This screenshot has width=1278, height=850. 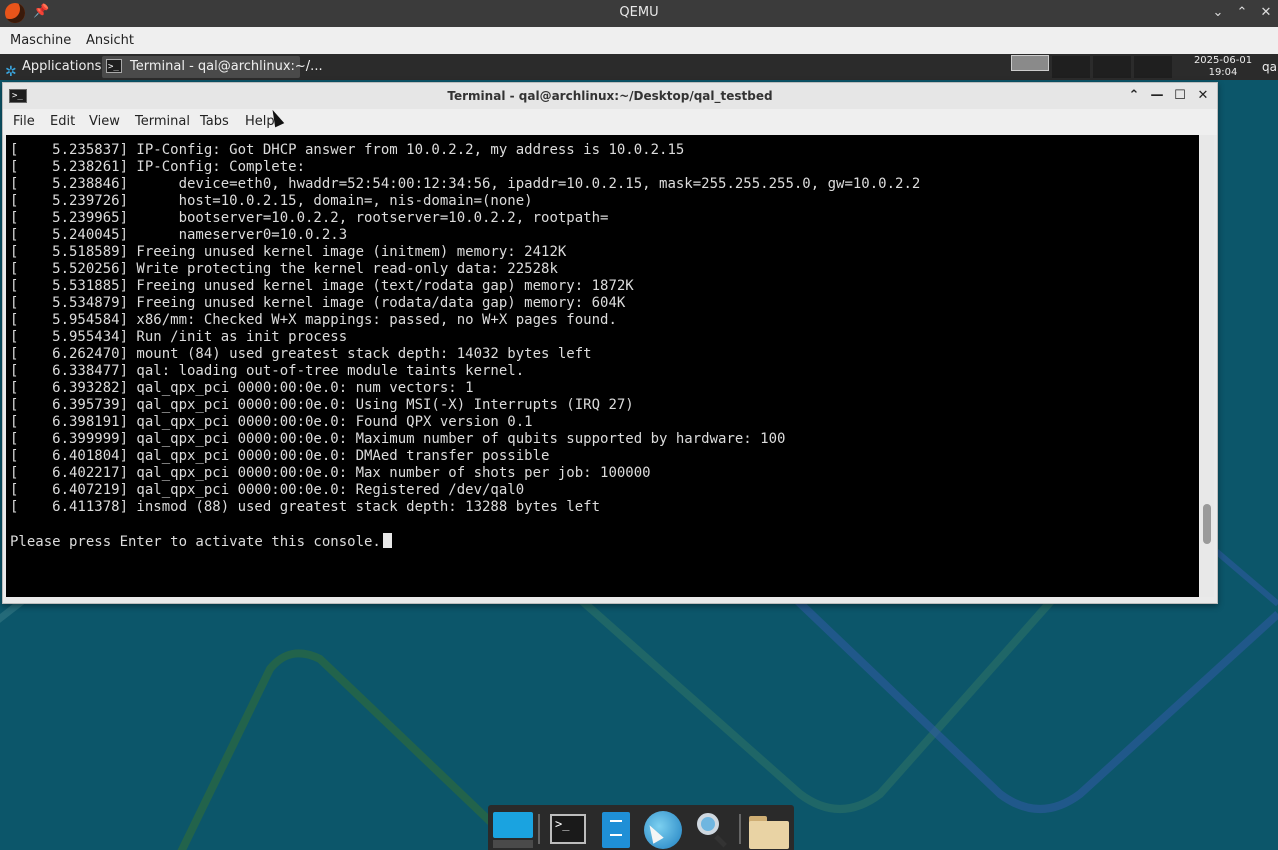 What do you see at coordinates (104, 121) in the screenshot?
I see `menu-view: View` at bounding box center [104, 121].